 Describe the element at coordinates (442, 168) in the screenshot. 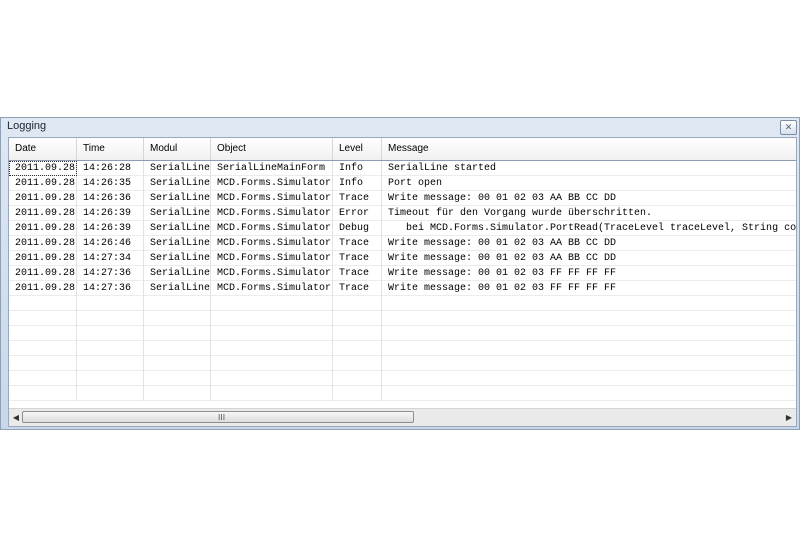

I see `cell-message: SerialLine started` at that location.